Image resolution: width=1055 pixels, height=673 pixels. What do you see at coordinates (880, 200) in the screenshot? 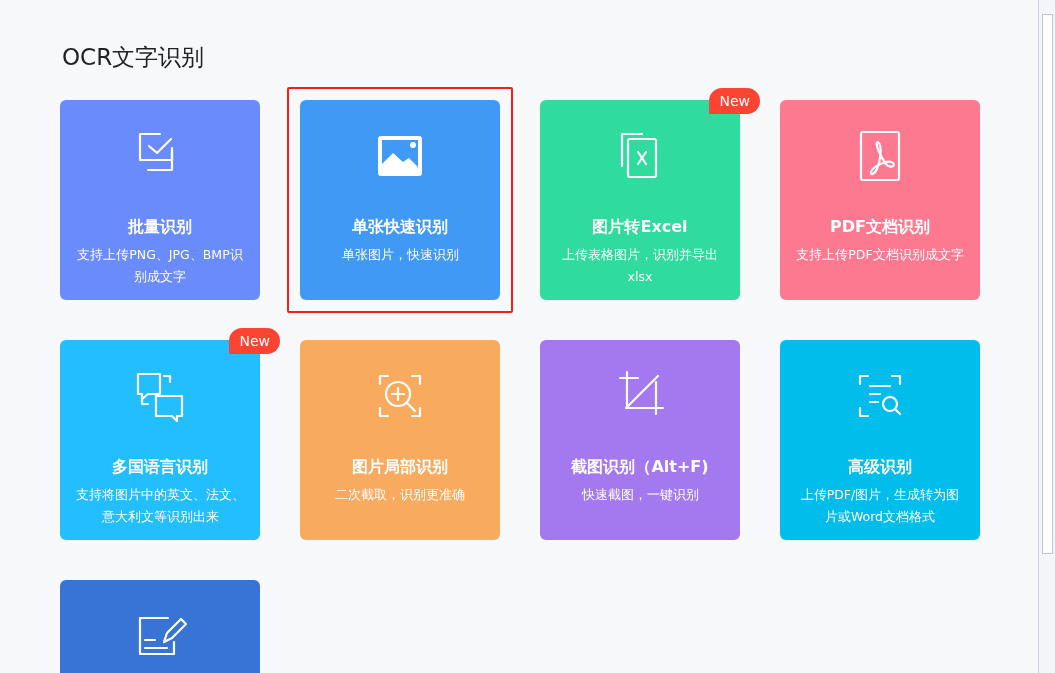
I see `feature-card: PDF文档识别 支持上传PDF文档识别成文字` at bounding box center [880, 200].